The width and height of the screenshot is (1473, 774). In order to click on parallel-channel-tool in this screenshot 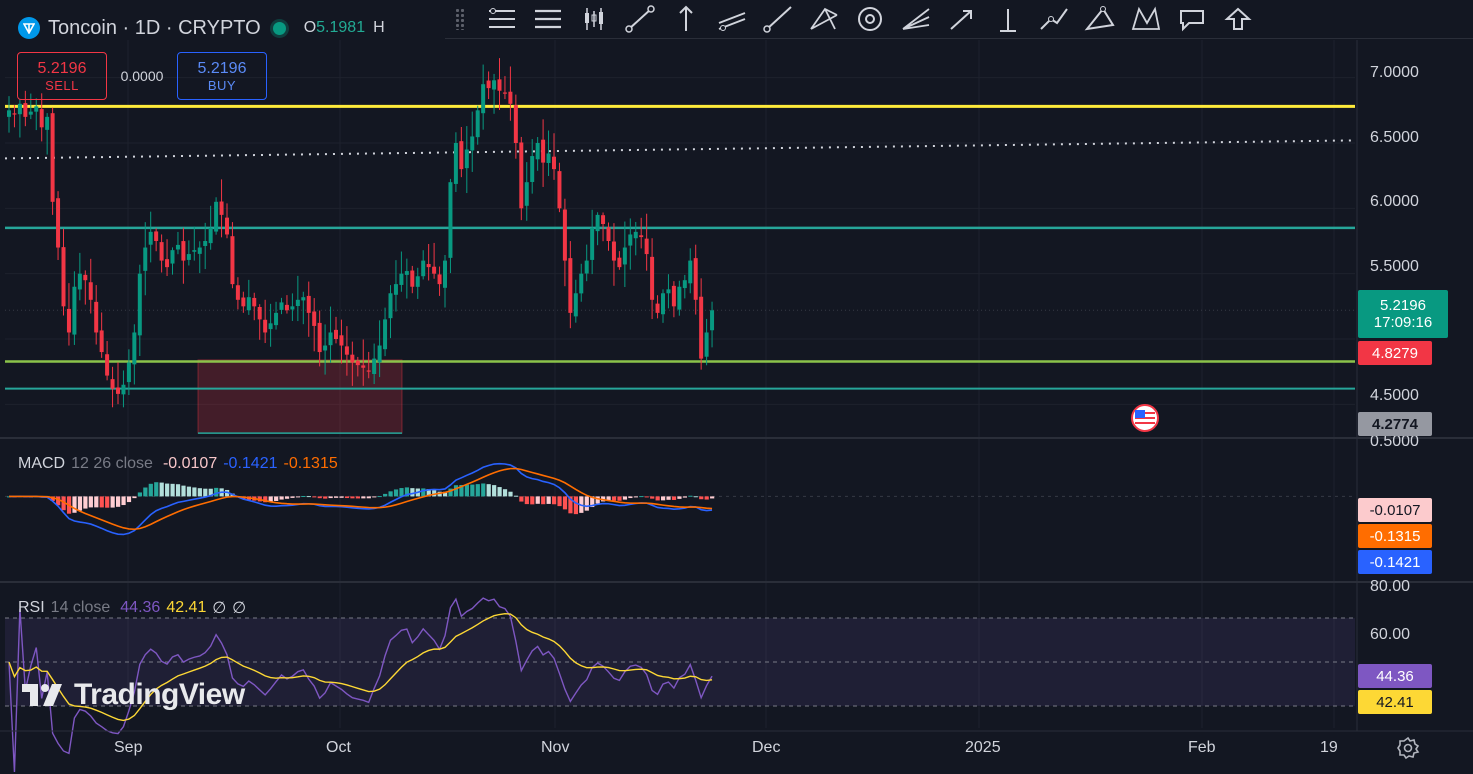, I will do `click(732, 19)`.